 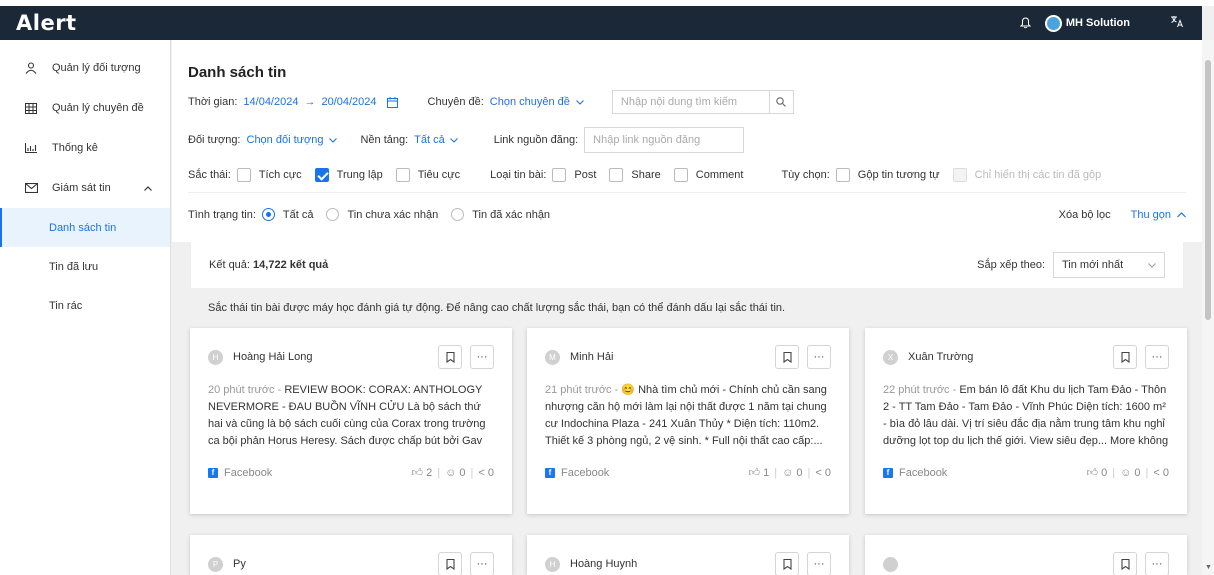 I want to click on user-menu: MH Solution, so click(x=1087, y=23).